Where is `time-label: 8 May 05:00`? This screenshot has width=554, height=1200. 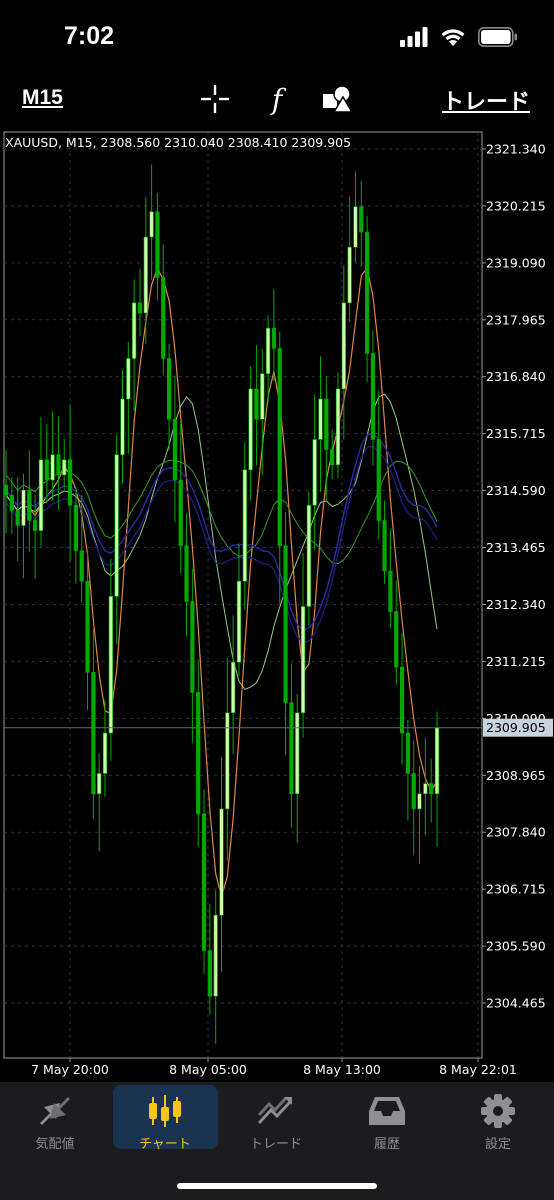 time-label: 8 May 05:00 is located at coordinates (208, 1069).